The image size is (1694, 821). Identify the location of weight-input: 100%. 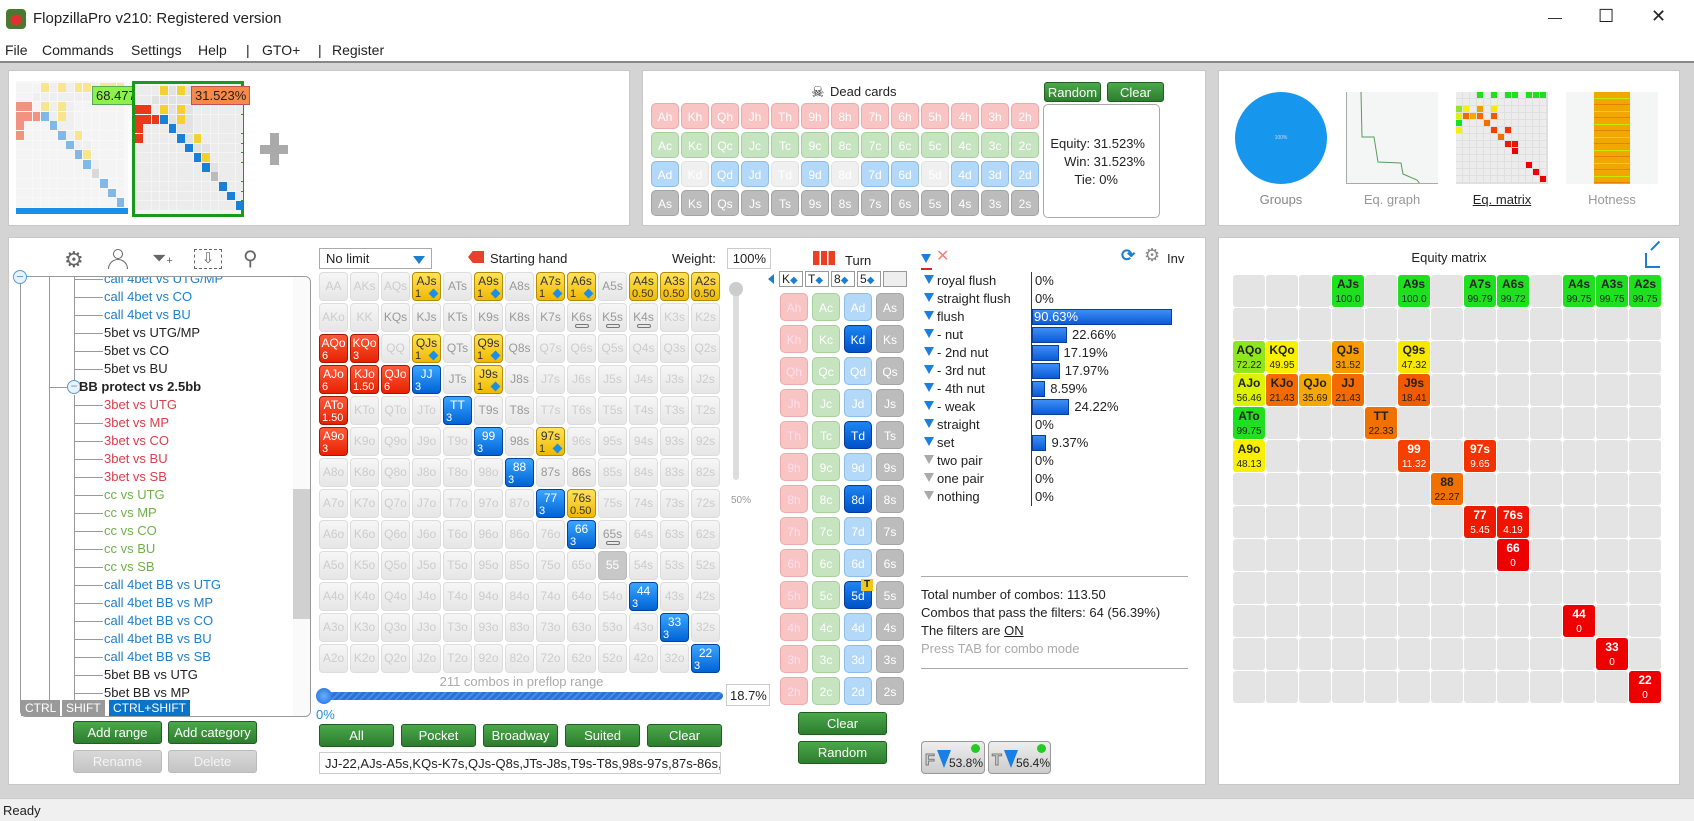
(749, 258).